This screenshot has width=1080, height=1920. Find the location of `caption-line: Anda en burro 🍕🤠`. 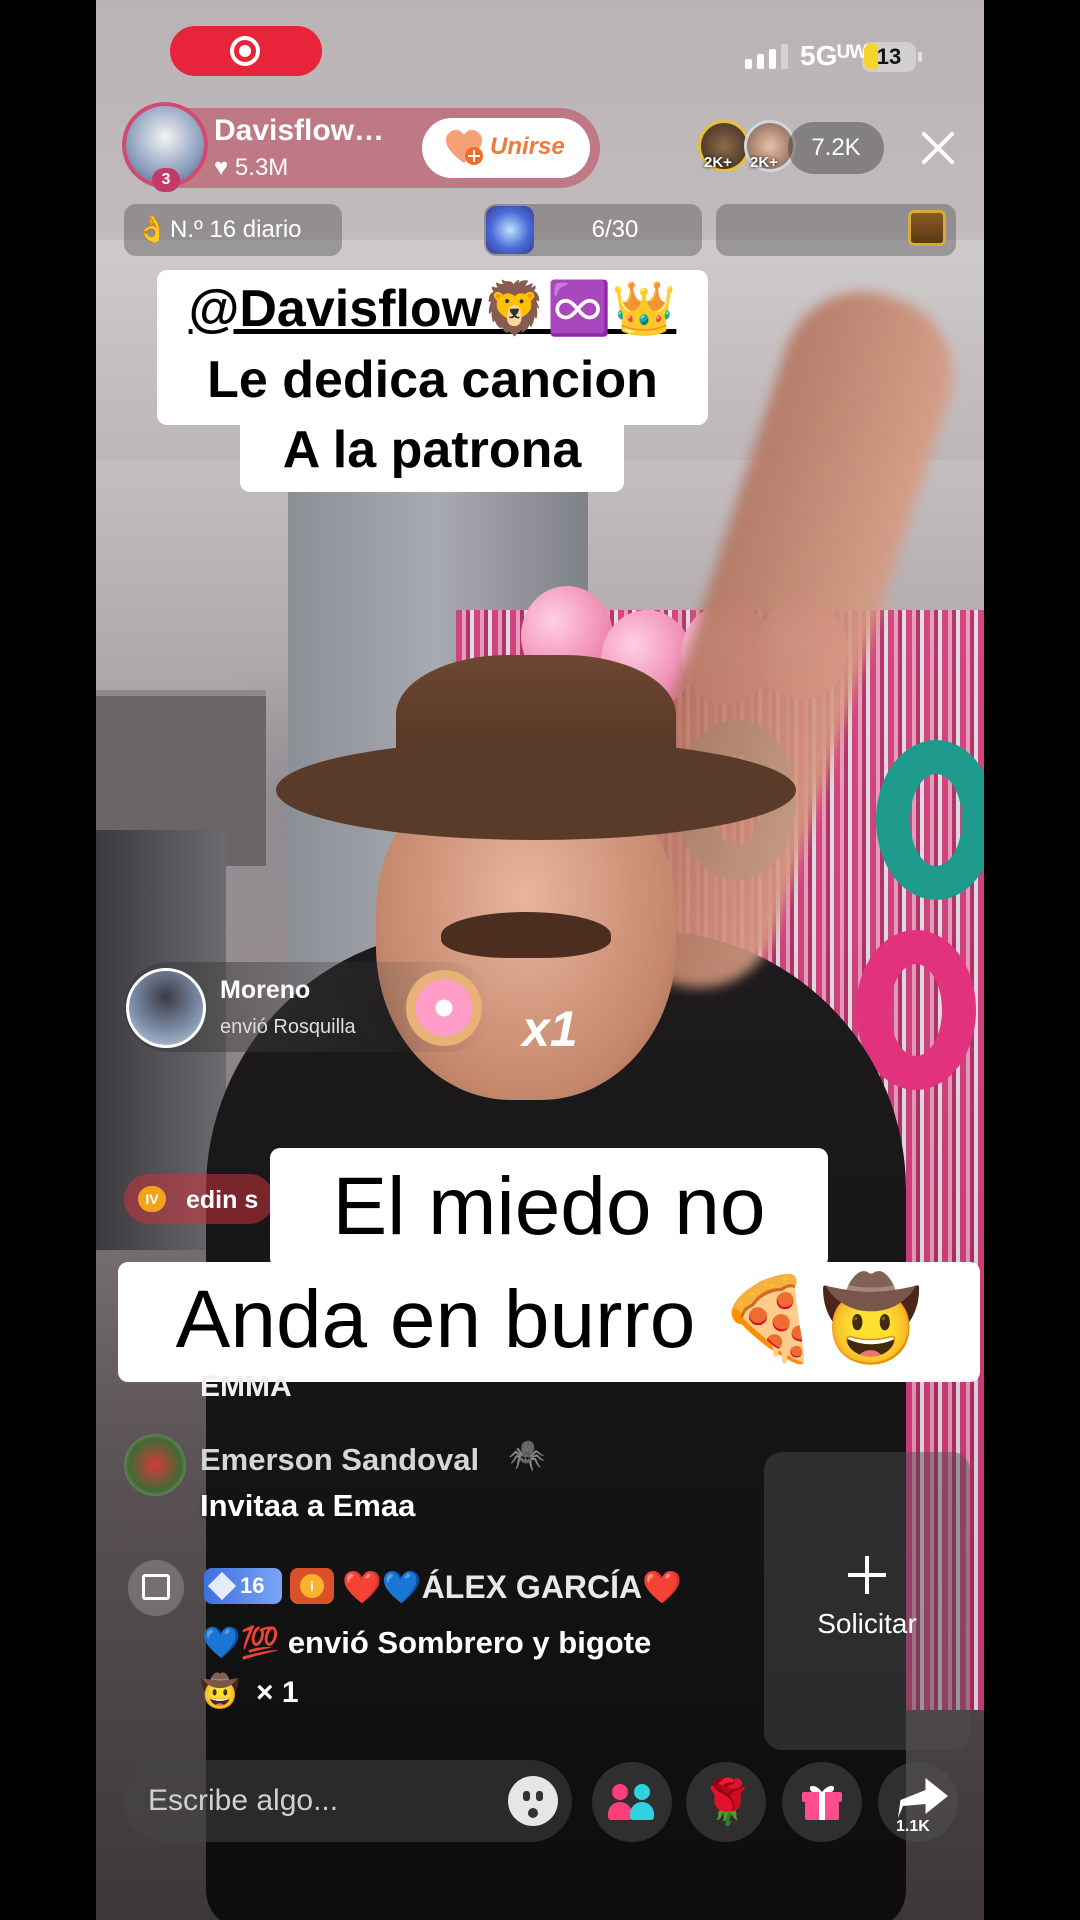

caption-line: Anda en burro 🍕🤠 is located at coordinates (549, 1319).